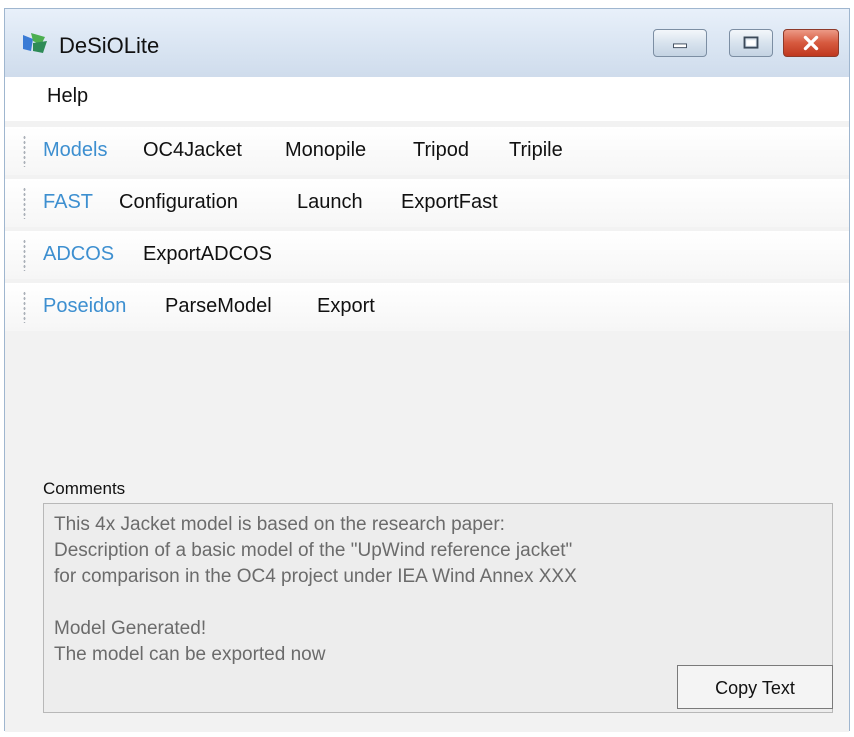 Image resolution: width=854 pixels, height=737 pixels. What do you see at coordinates (207, 254) in the screenshot?
I see `tool-exportadcos: ExportADCOS` at bounding box center [207, 254].